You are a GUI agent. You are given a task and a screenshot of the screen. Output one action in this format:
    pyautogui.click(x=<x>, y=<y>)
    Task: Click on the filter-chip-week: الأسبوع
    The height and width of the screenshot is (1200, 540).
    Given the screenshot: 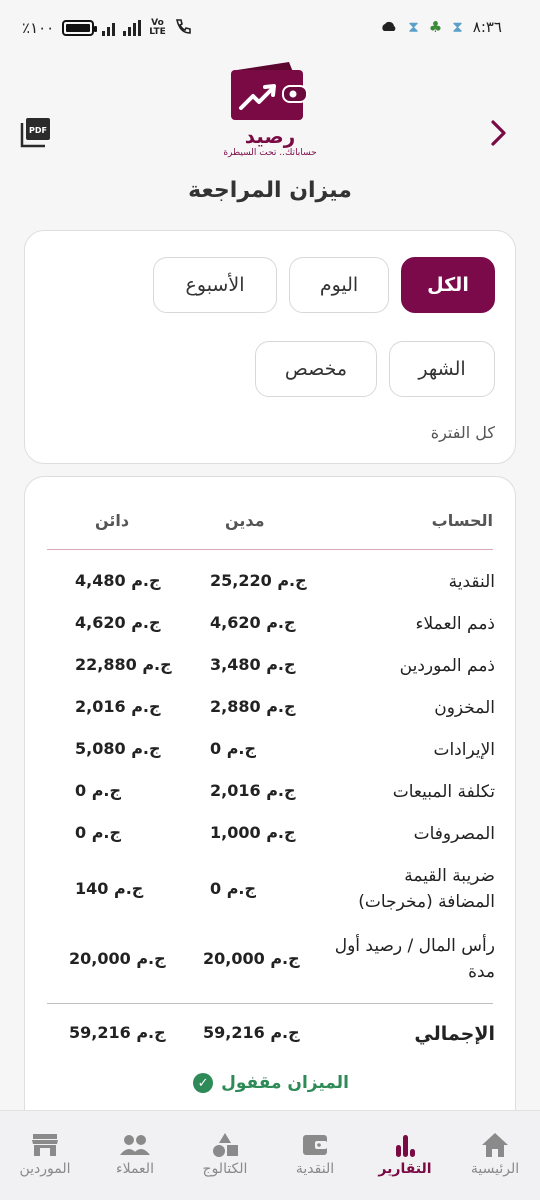 What is the action you would take?
    pyautogui.click(x=215, y=285)
    